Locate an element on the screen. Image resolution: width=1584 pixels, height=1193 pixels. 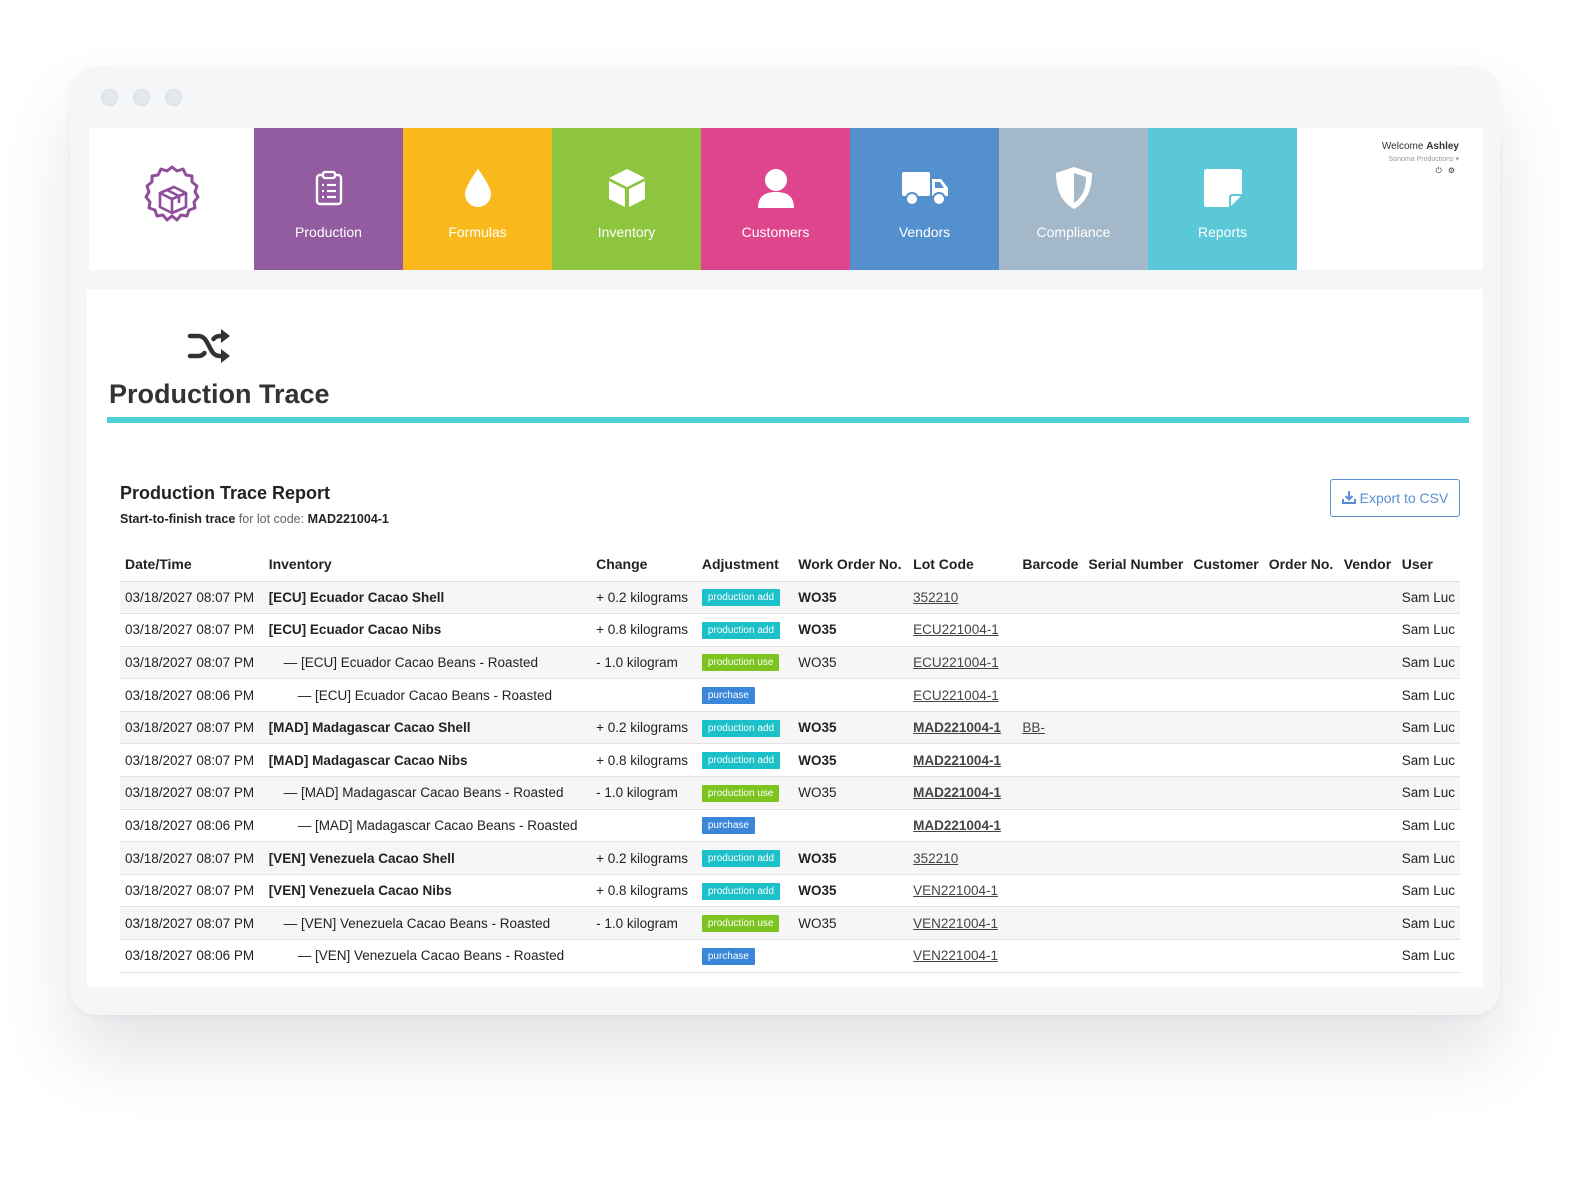
nav-tile-inventory: Inventory is located at coordinates (626, 199).